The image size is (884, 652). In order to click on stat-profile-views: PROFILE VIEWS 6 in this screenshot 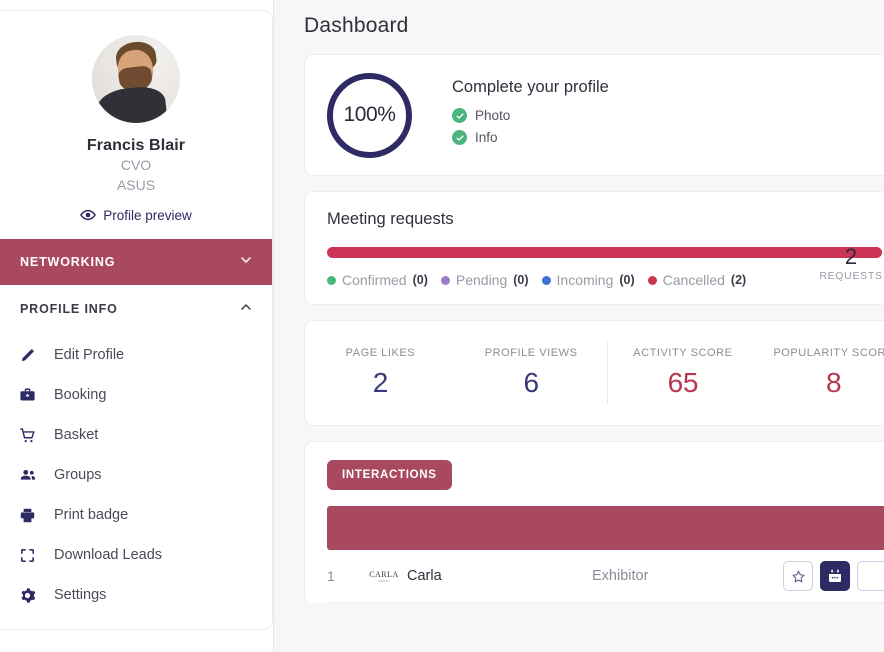, I will do `click(531, 373)`.